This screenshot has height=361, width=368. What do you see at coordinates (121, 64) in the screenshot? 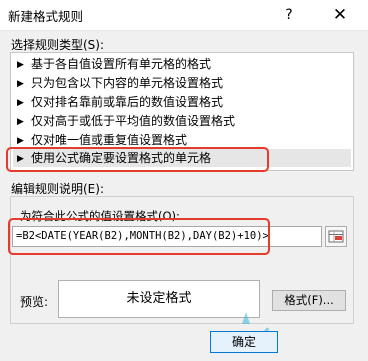
I see `rule-item-label: 基于各自值设置所有单元格的格式` at bounding box center [121, 64].